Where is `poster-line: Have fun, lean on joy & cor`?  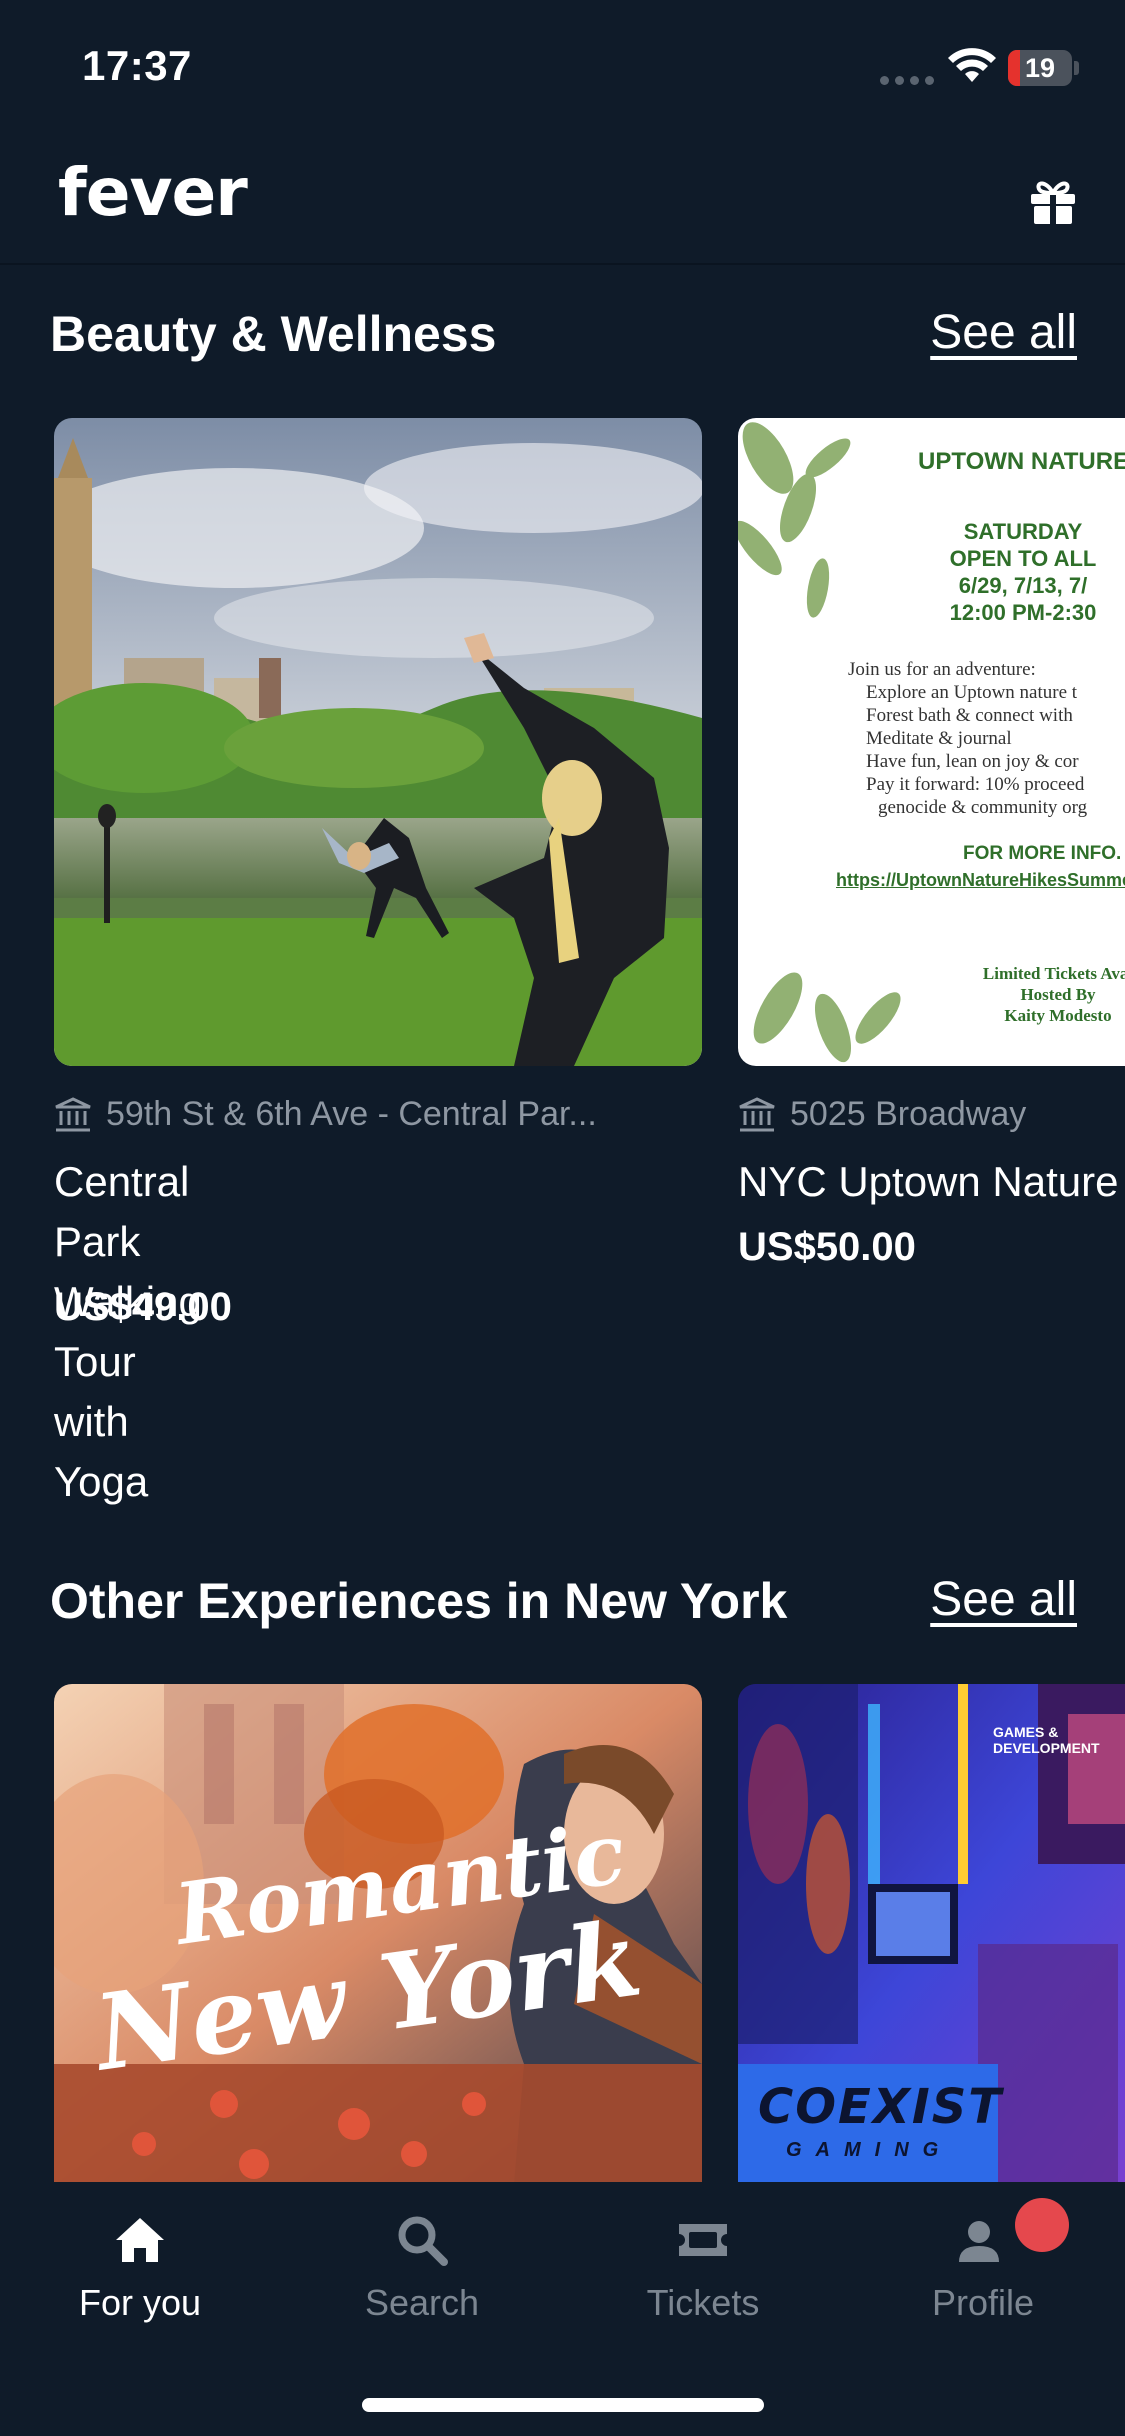 poster-line: Have fun, lean on joy & cor is located at coordinates (972, 761).